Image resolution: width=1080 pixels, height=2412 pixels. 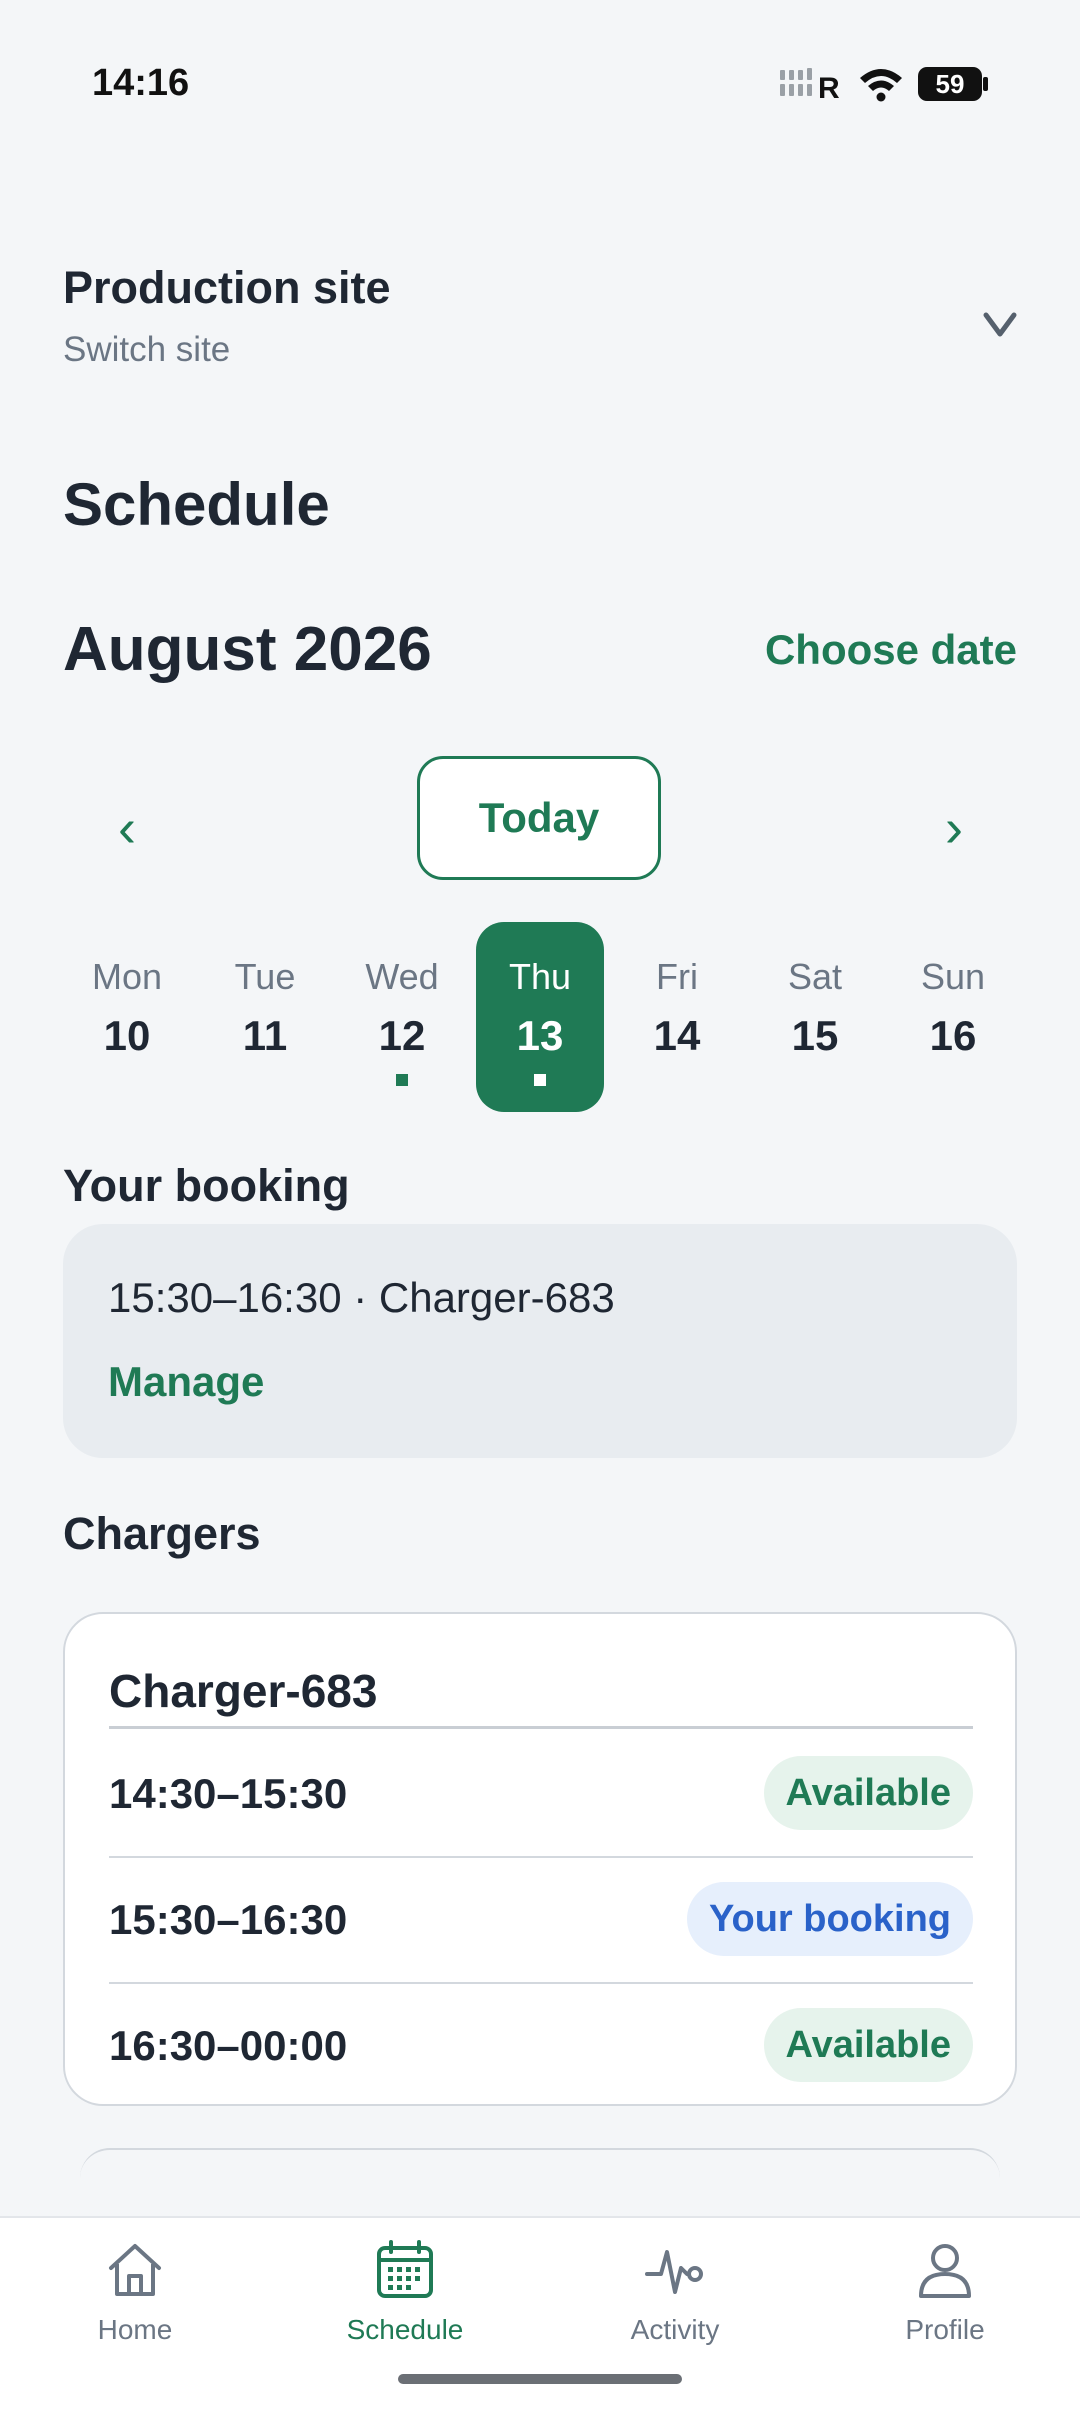 What do you see at coordinates (540, 317) in the screenshot?
I see `site-selector: Production site Switch site` at bounding box center [540, 317].